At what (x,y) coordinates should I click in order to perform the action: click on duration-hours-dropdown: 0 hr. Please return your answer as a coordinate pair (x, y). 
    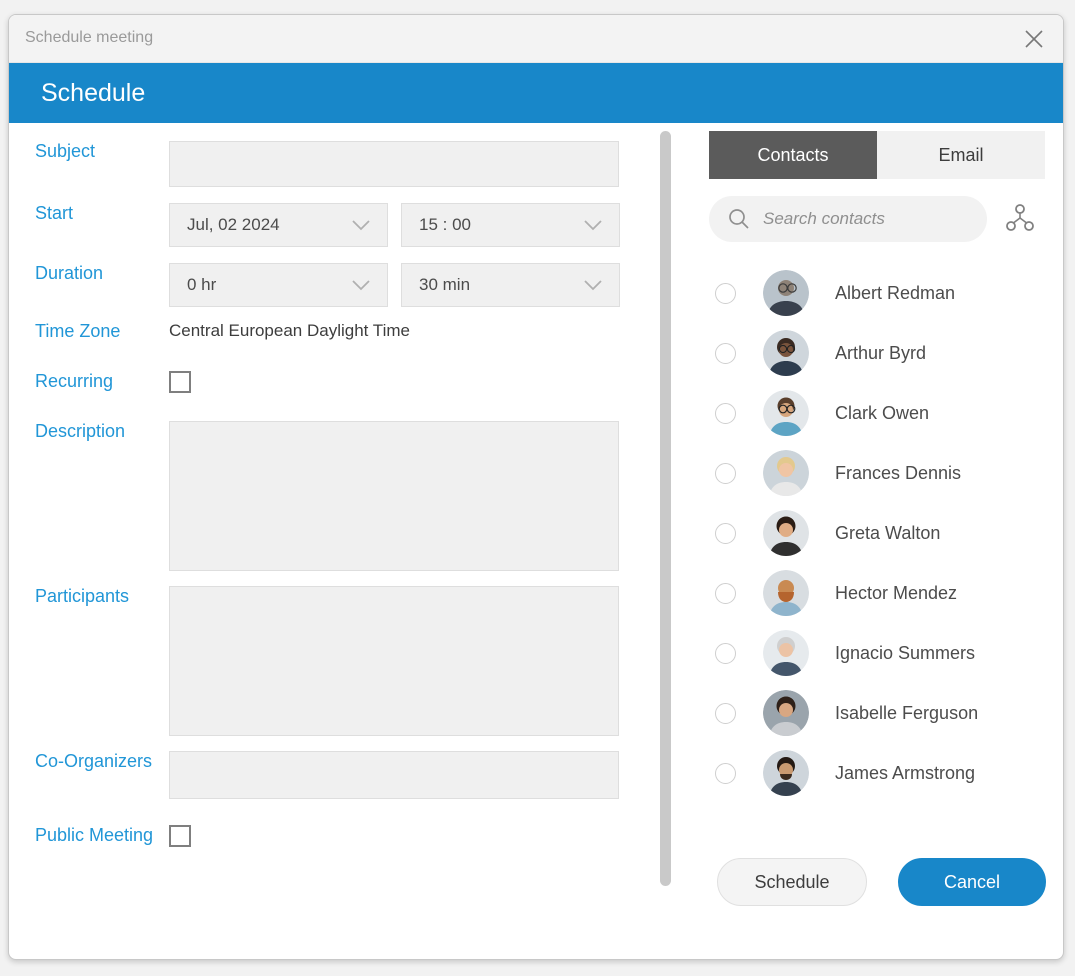
    Looking at the image, I should click on (278, 285).